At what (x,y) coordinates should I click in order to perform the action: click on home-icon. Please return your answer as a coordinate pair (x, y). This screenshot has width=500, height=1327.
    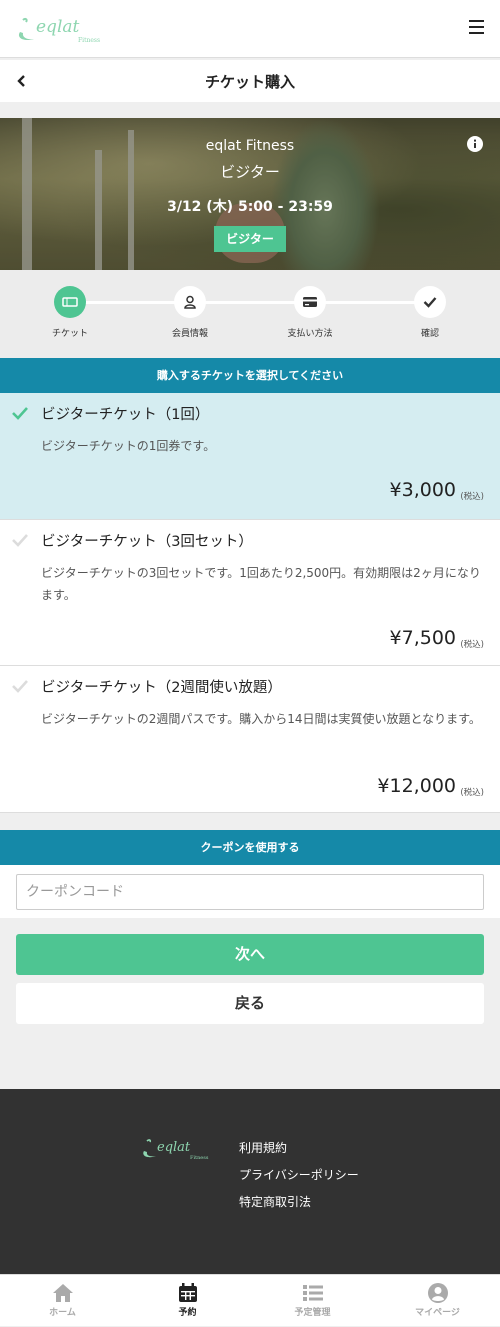
    Looking at the image, I should click on (62, 1293).